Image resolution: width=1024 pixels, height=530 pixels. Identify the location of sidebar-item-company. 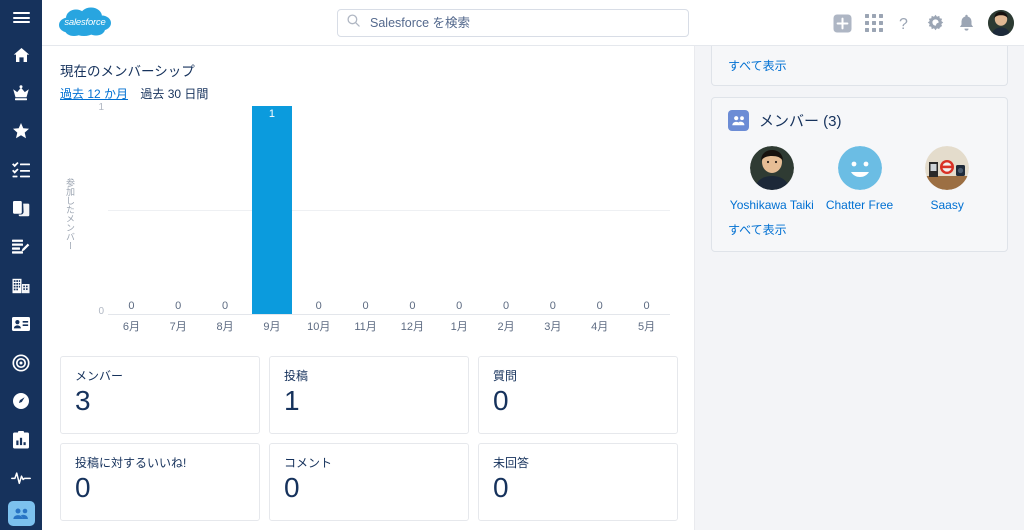
(21, 286).